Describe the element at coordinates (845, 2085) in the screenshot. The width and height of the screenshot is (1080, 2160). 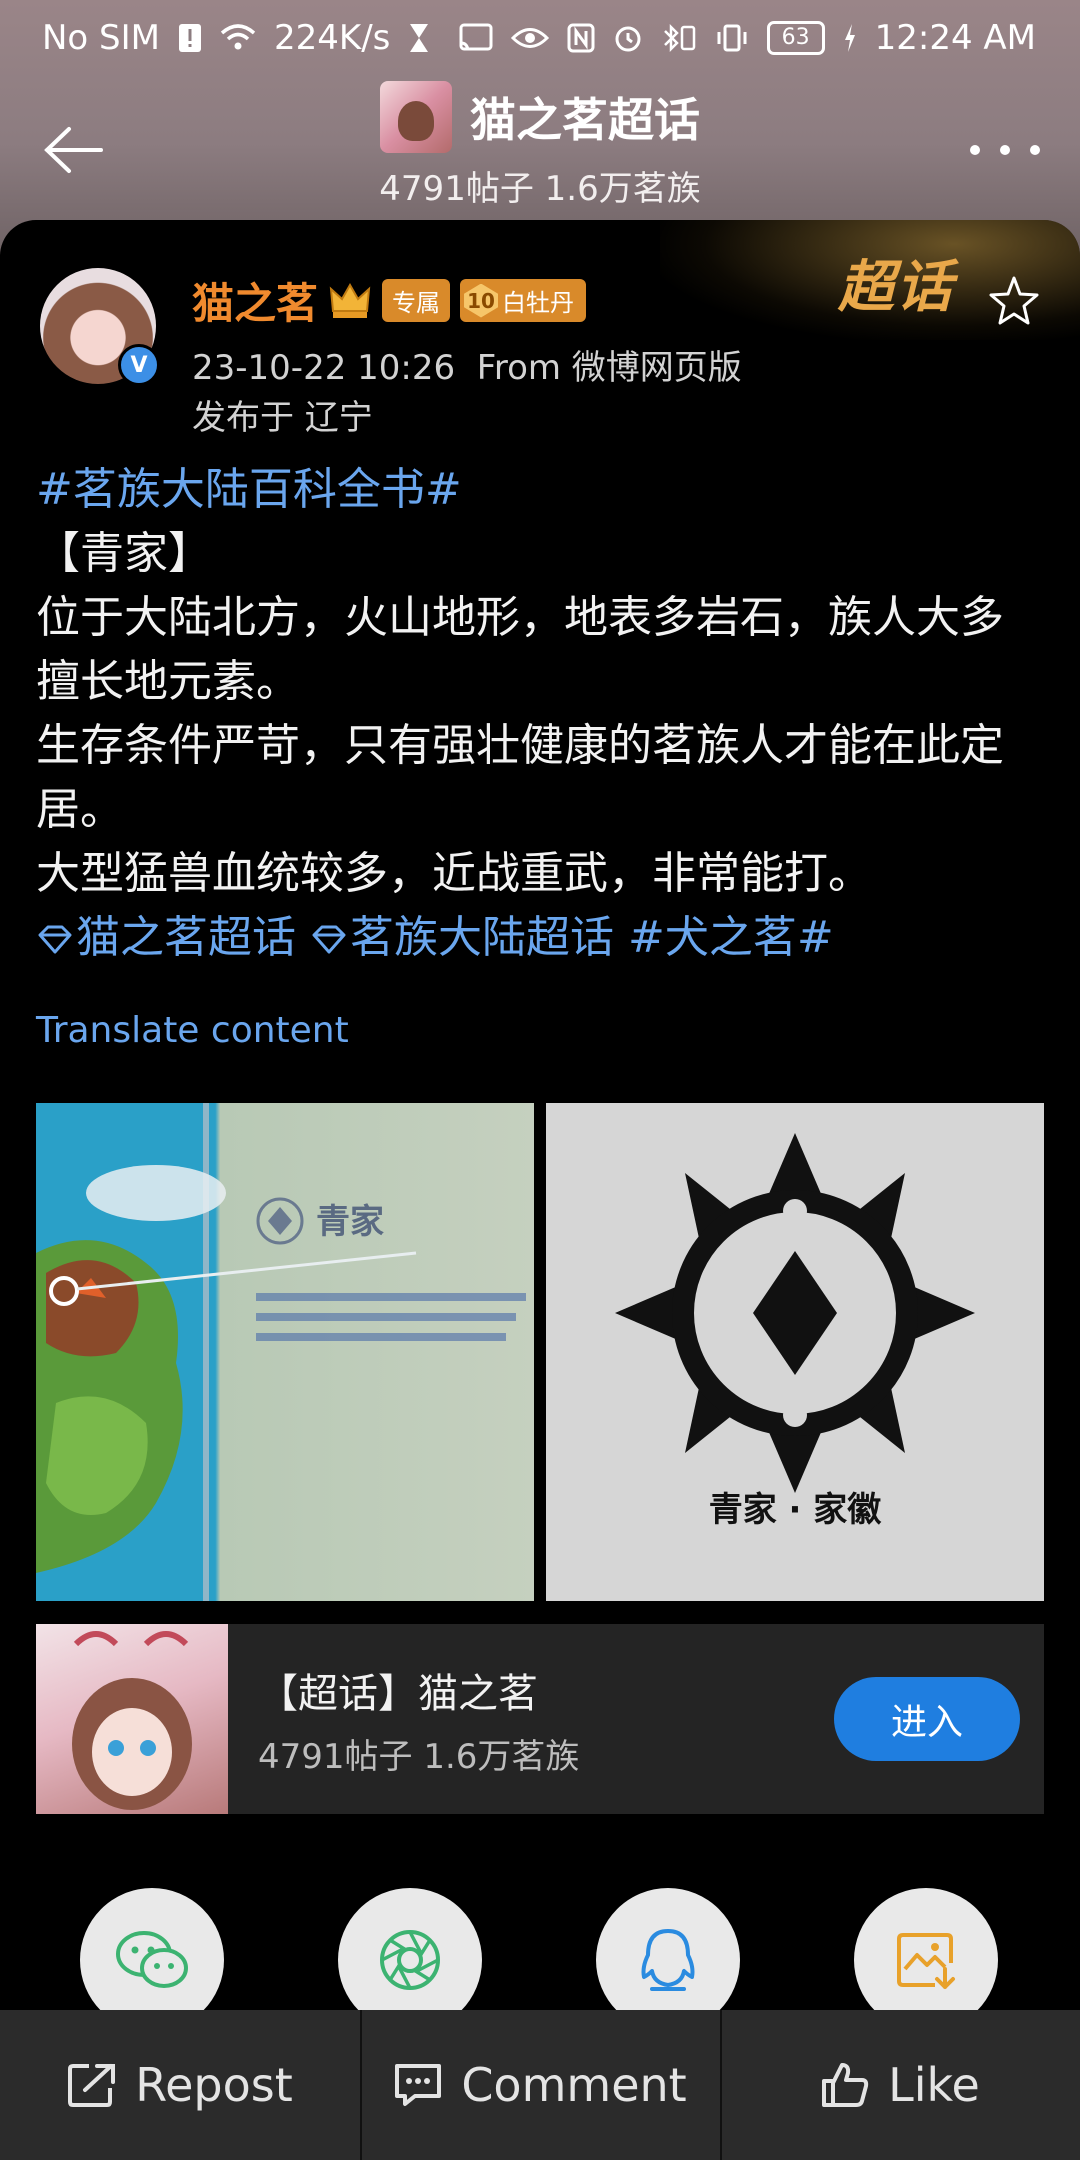
I see `thumbs-up-icon` at that location.